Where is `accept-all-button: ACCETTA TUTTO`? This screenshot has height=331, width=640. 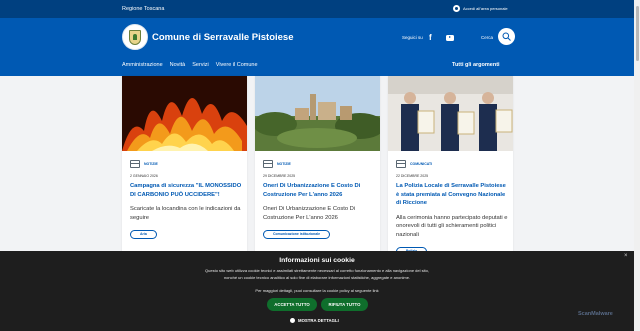
accept-all-button: ACCETTA TUTTO is located at coordinates (292, 304).